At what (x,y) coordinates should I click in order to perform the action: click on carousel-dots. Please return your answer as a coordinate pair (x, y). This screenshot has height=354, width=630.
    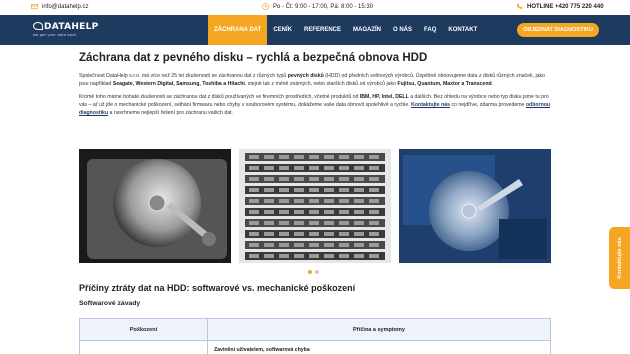
    Looking at the image, I should click on (313, 272).